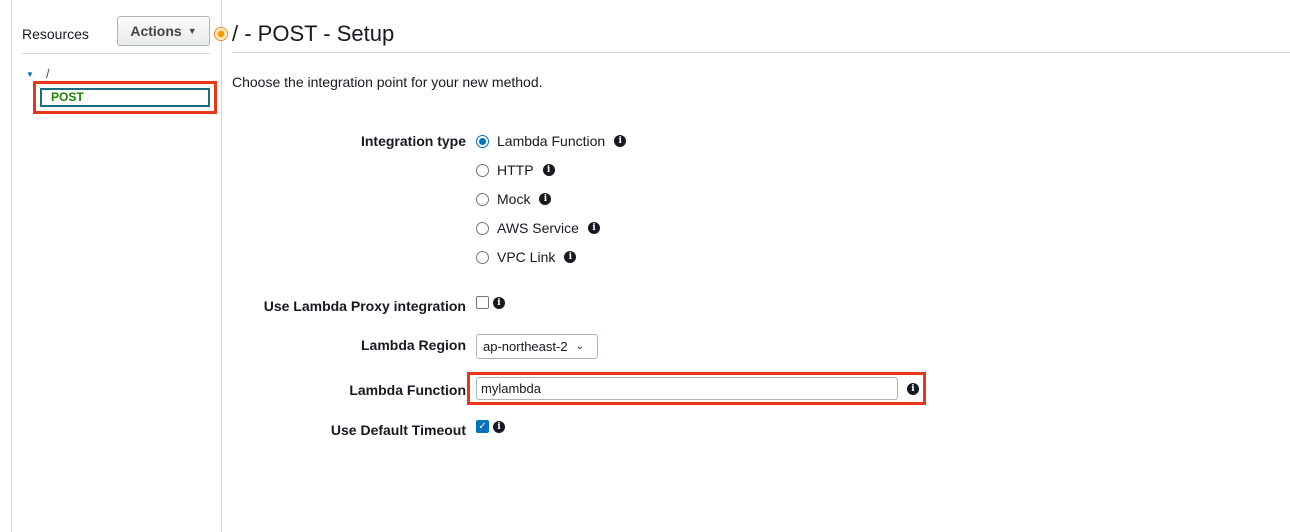  I want to click on sidebar-header-divider, so click(116, 53).